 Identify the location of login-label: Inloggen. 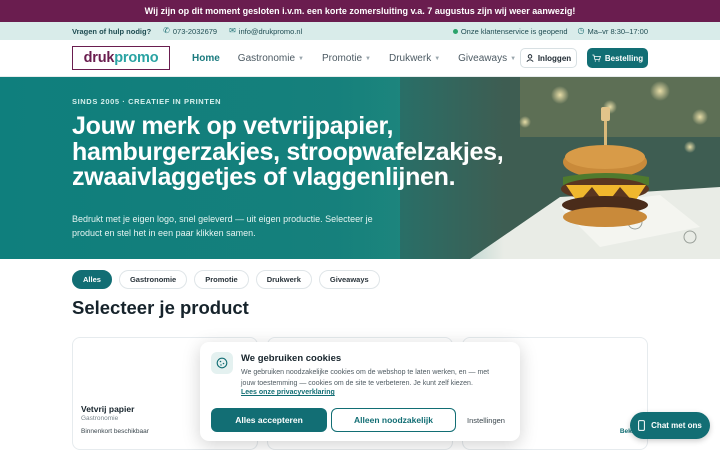
(554, 58).